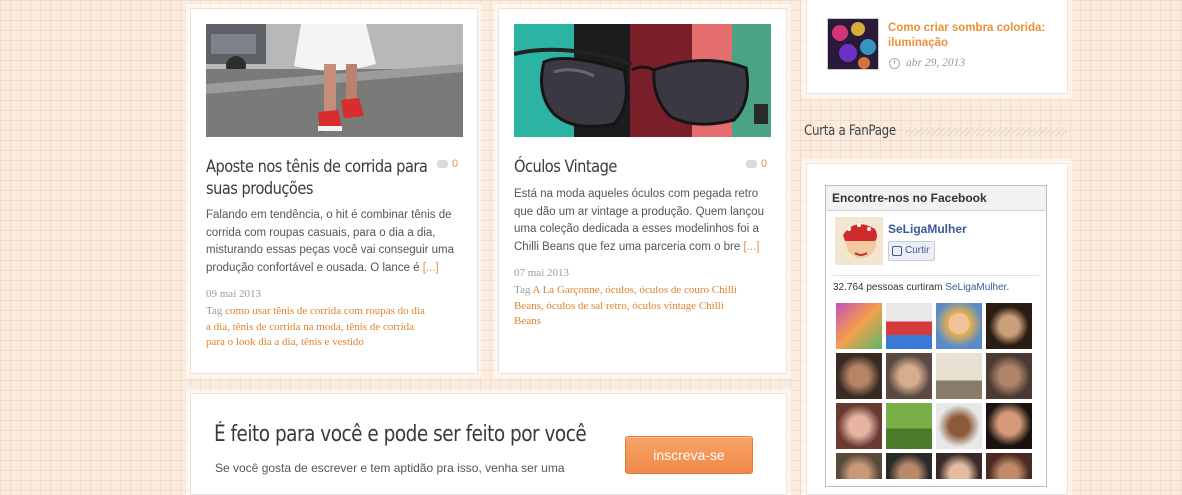 The image size is (1182, 495). I want to click on facebook-header: Encontre-nos no Facebook, so click(936, 198).